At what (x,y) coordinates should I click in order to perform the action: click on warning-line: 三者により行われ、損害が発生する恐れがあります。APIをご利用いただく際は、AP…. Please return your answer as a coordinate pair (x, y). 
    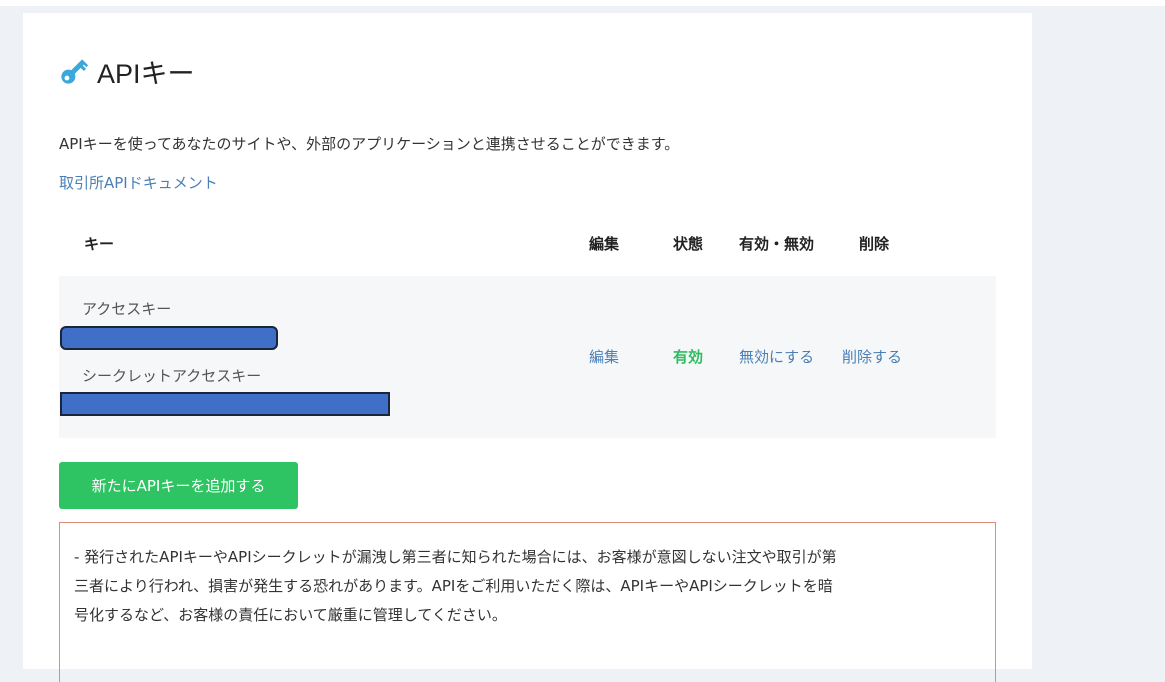
    Looking at the image, I should click on (453, 586).